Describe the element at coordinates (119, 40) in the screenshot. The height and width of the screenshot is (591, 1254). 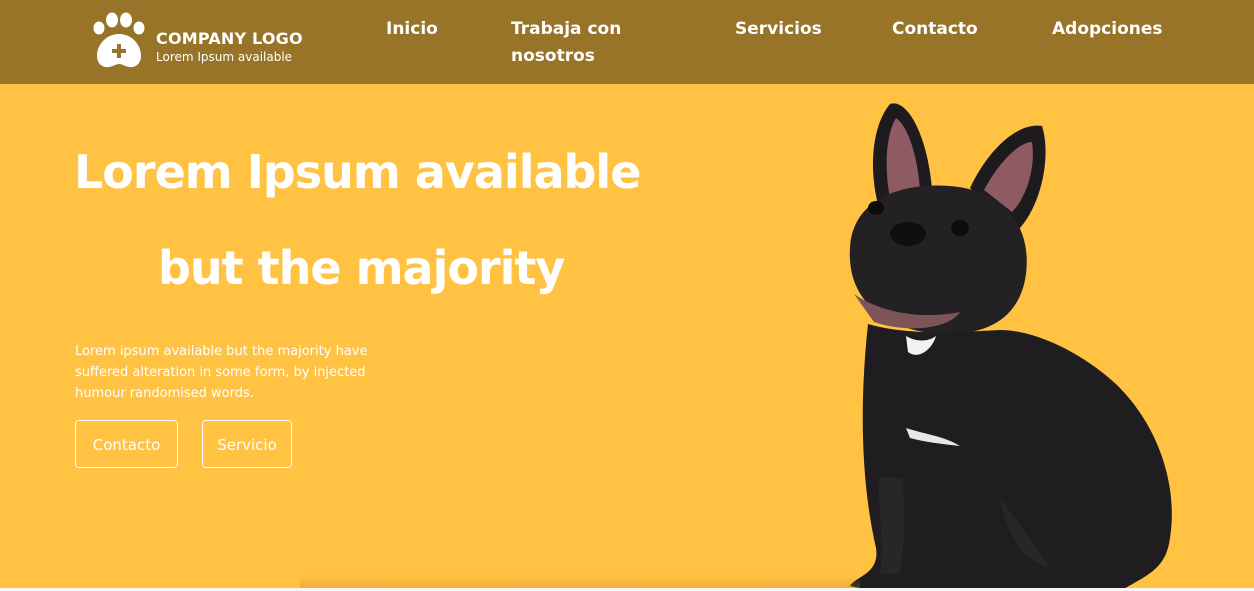
I see `paw-plus-icon` at that location.